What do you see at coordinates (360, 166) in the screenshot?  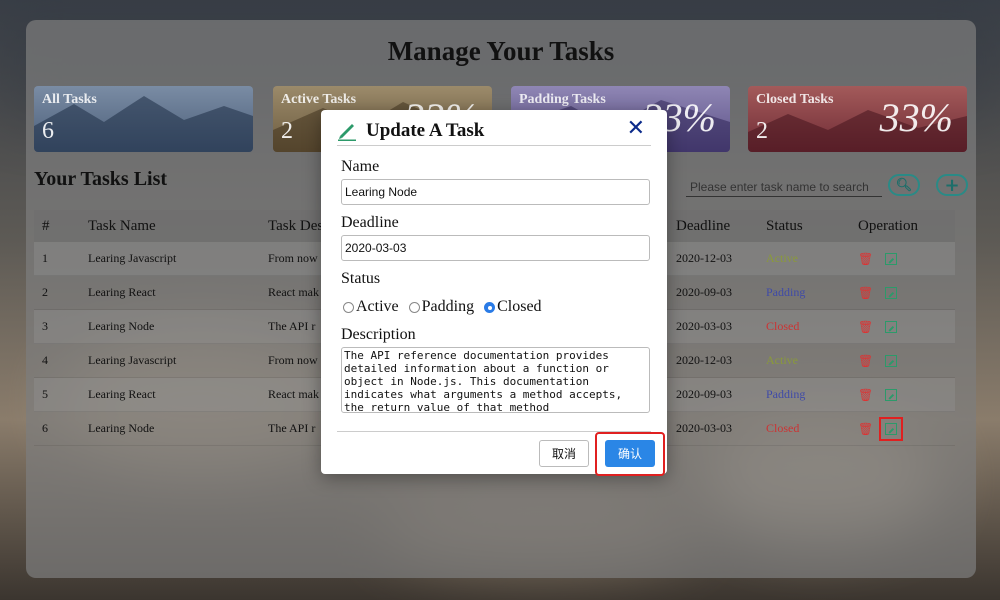 I see `name-label: Name` at bounding box center [360, 166].